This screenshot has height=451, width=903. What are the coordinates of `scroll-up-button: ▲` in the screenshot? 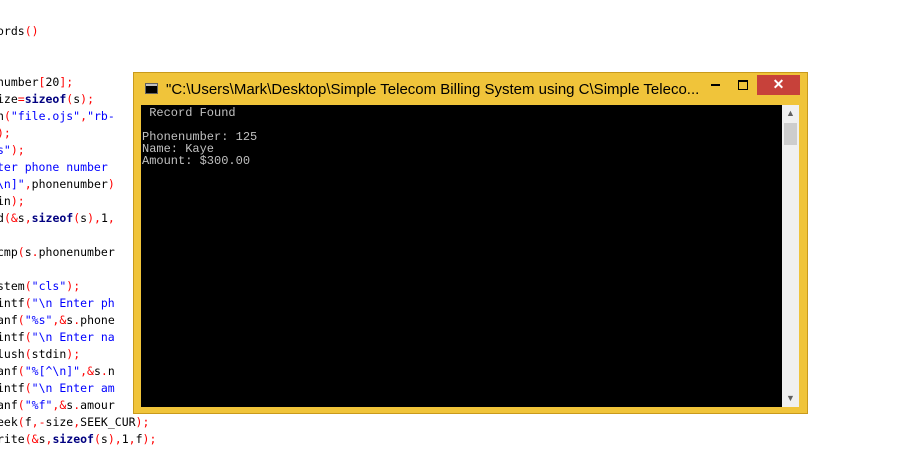 It's located at (790, 113).